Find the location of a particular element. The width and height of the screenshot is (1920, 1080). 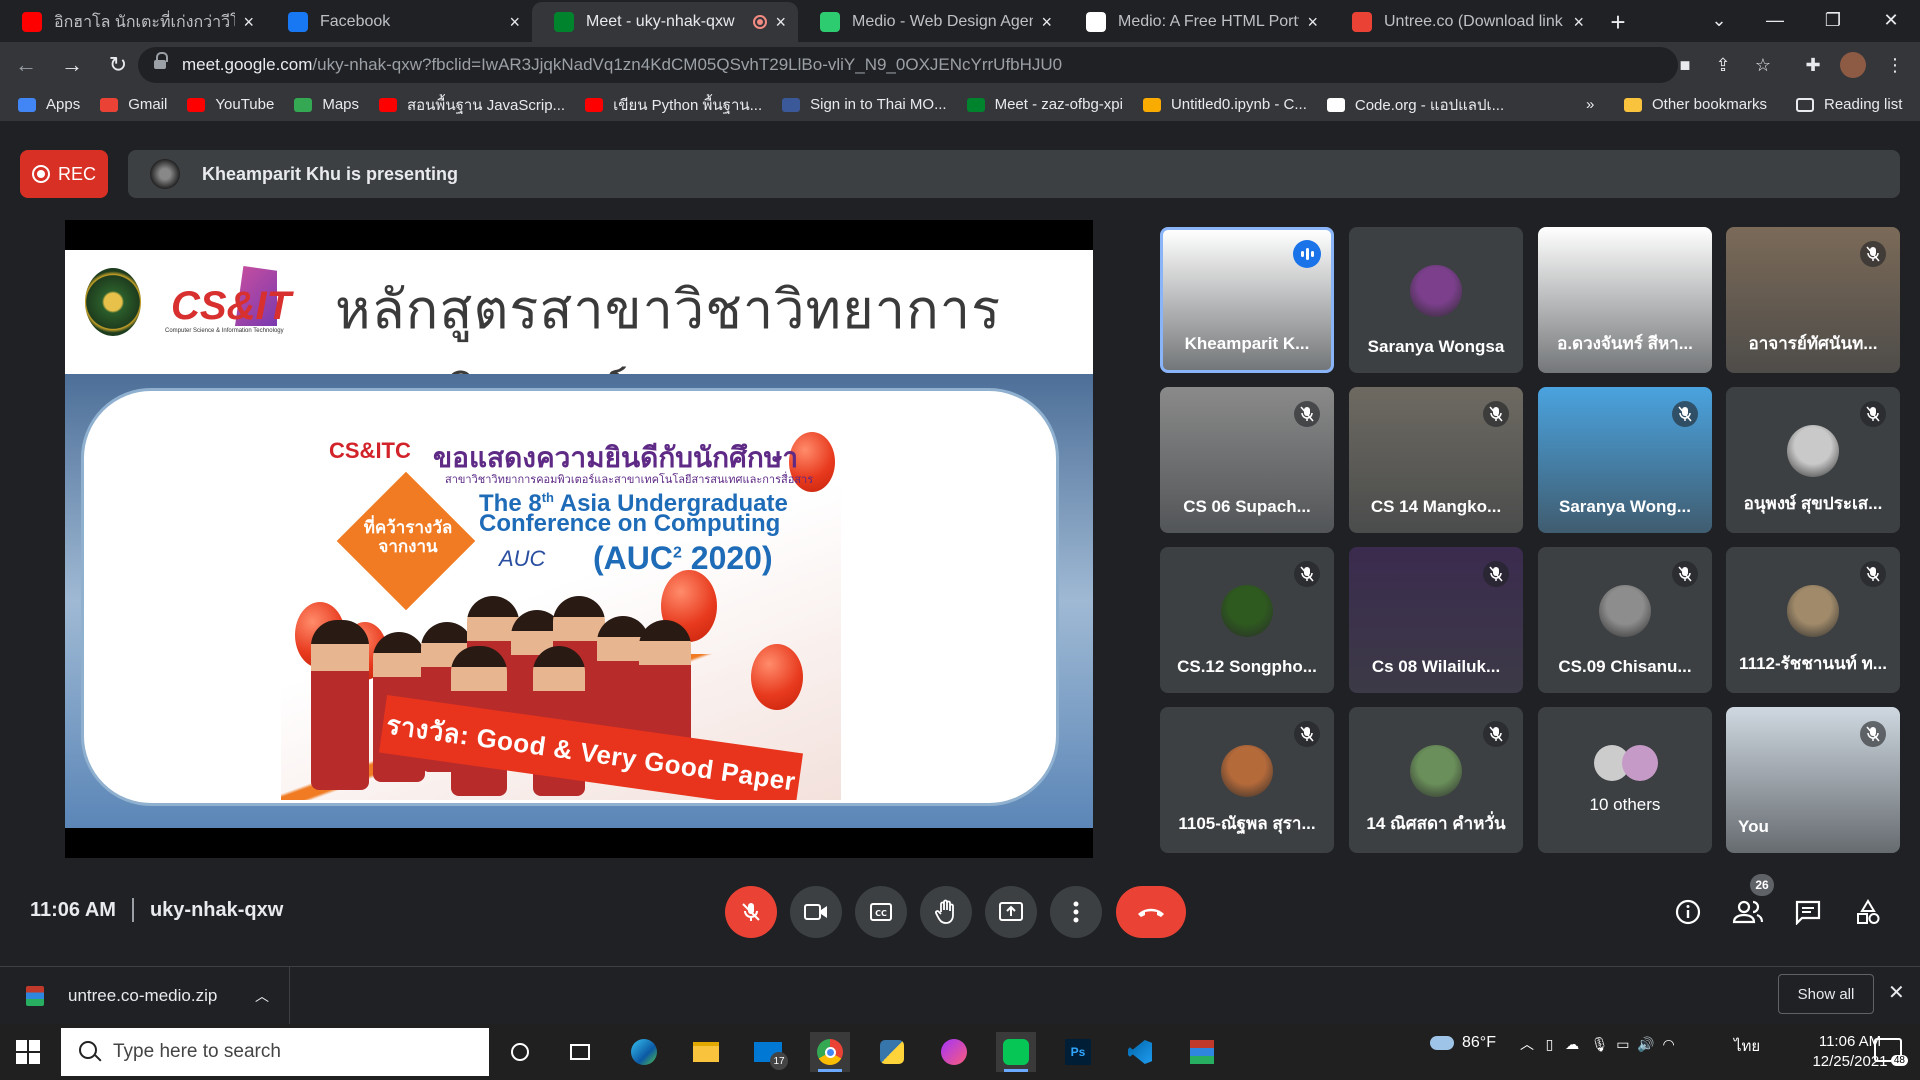

reload-icon: ↻ is located at coordinates (118, 65).